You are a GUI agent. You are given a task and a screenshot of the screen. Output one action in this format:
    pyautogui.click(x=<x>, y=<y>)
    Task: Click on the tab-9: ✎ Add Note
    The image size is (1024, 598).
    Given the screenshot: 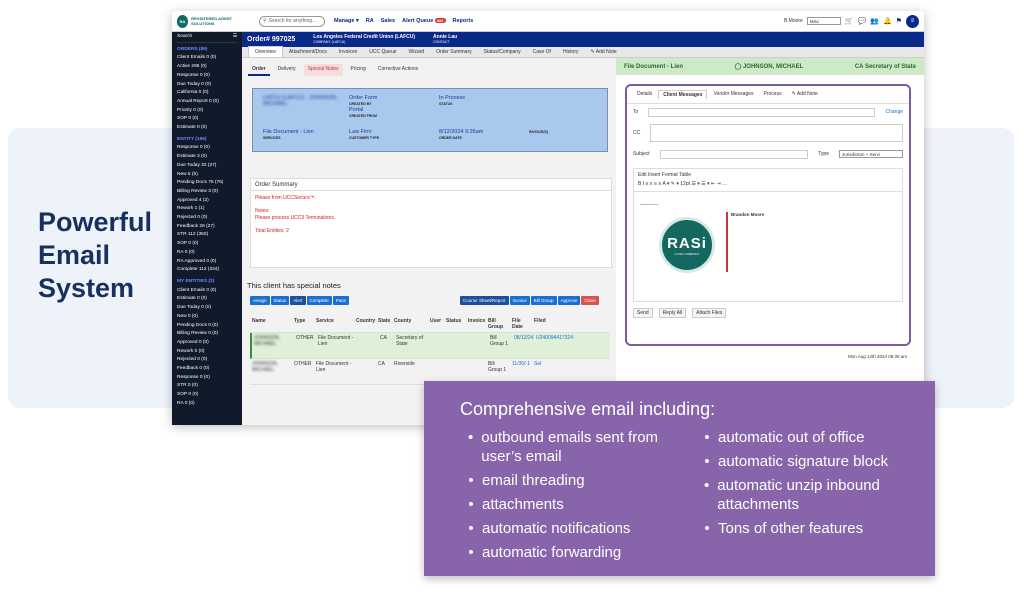 What is the action you would take?
    pyautogui.click(x=604, y=52)
    